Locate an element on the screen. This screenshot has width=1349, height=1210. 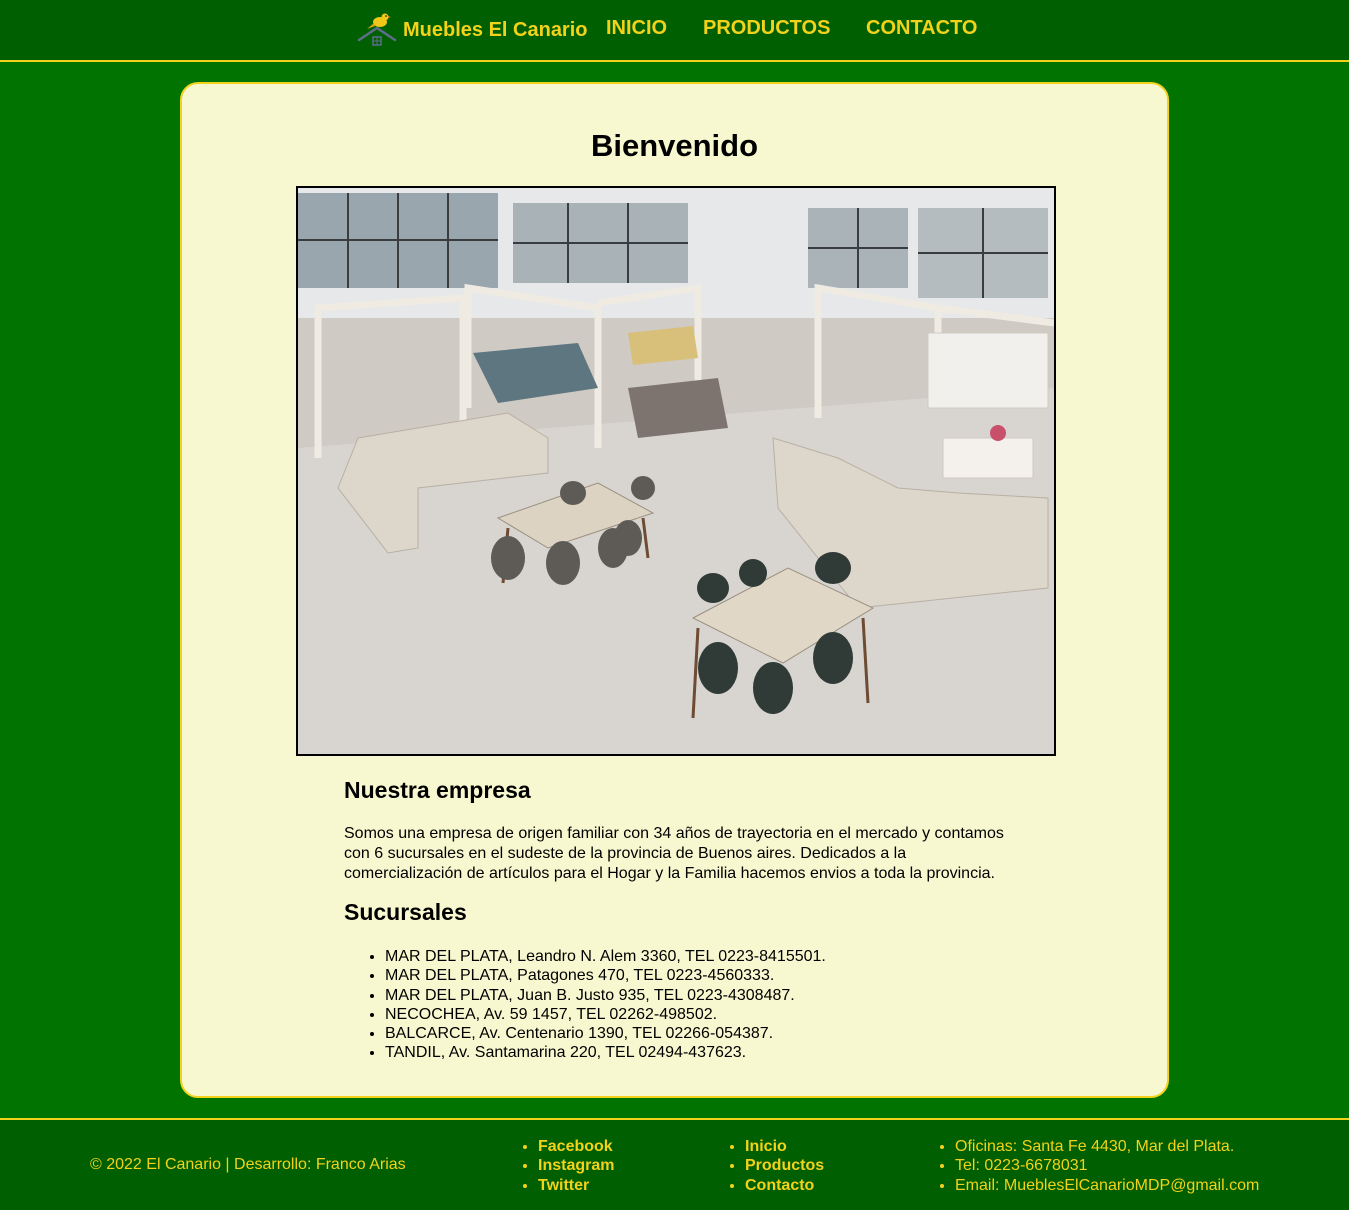
nav-contacto: CONTACTO is located at coordinates (921, 28).